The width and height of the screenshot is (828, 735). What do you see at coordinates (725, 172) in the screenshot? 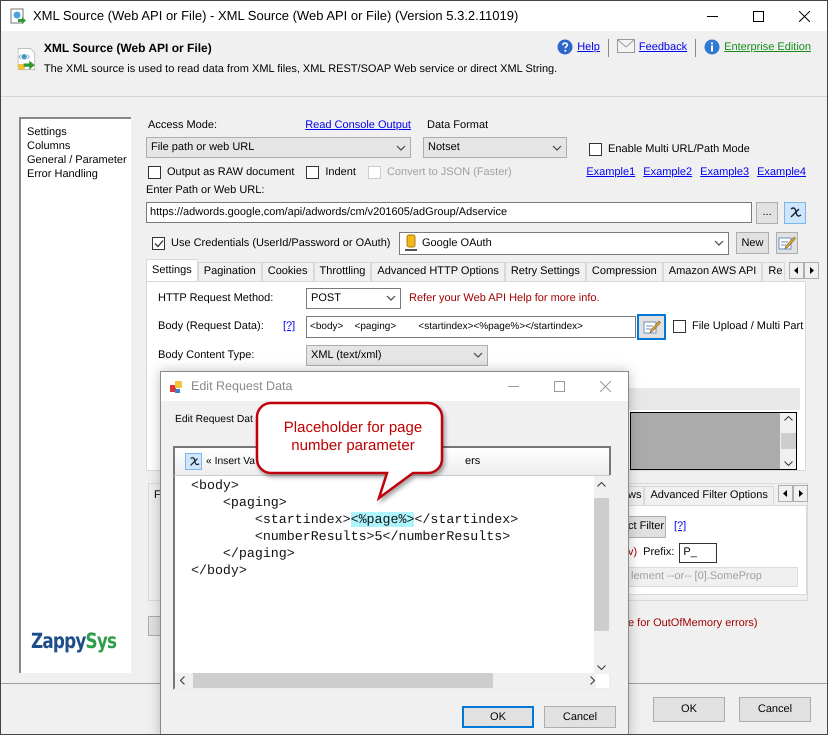
I see `example-link: Example3` at bounding box center [725, 172].